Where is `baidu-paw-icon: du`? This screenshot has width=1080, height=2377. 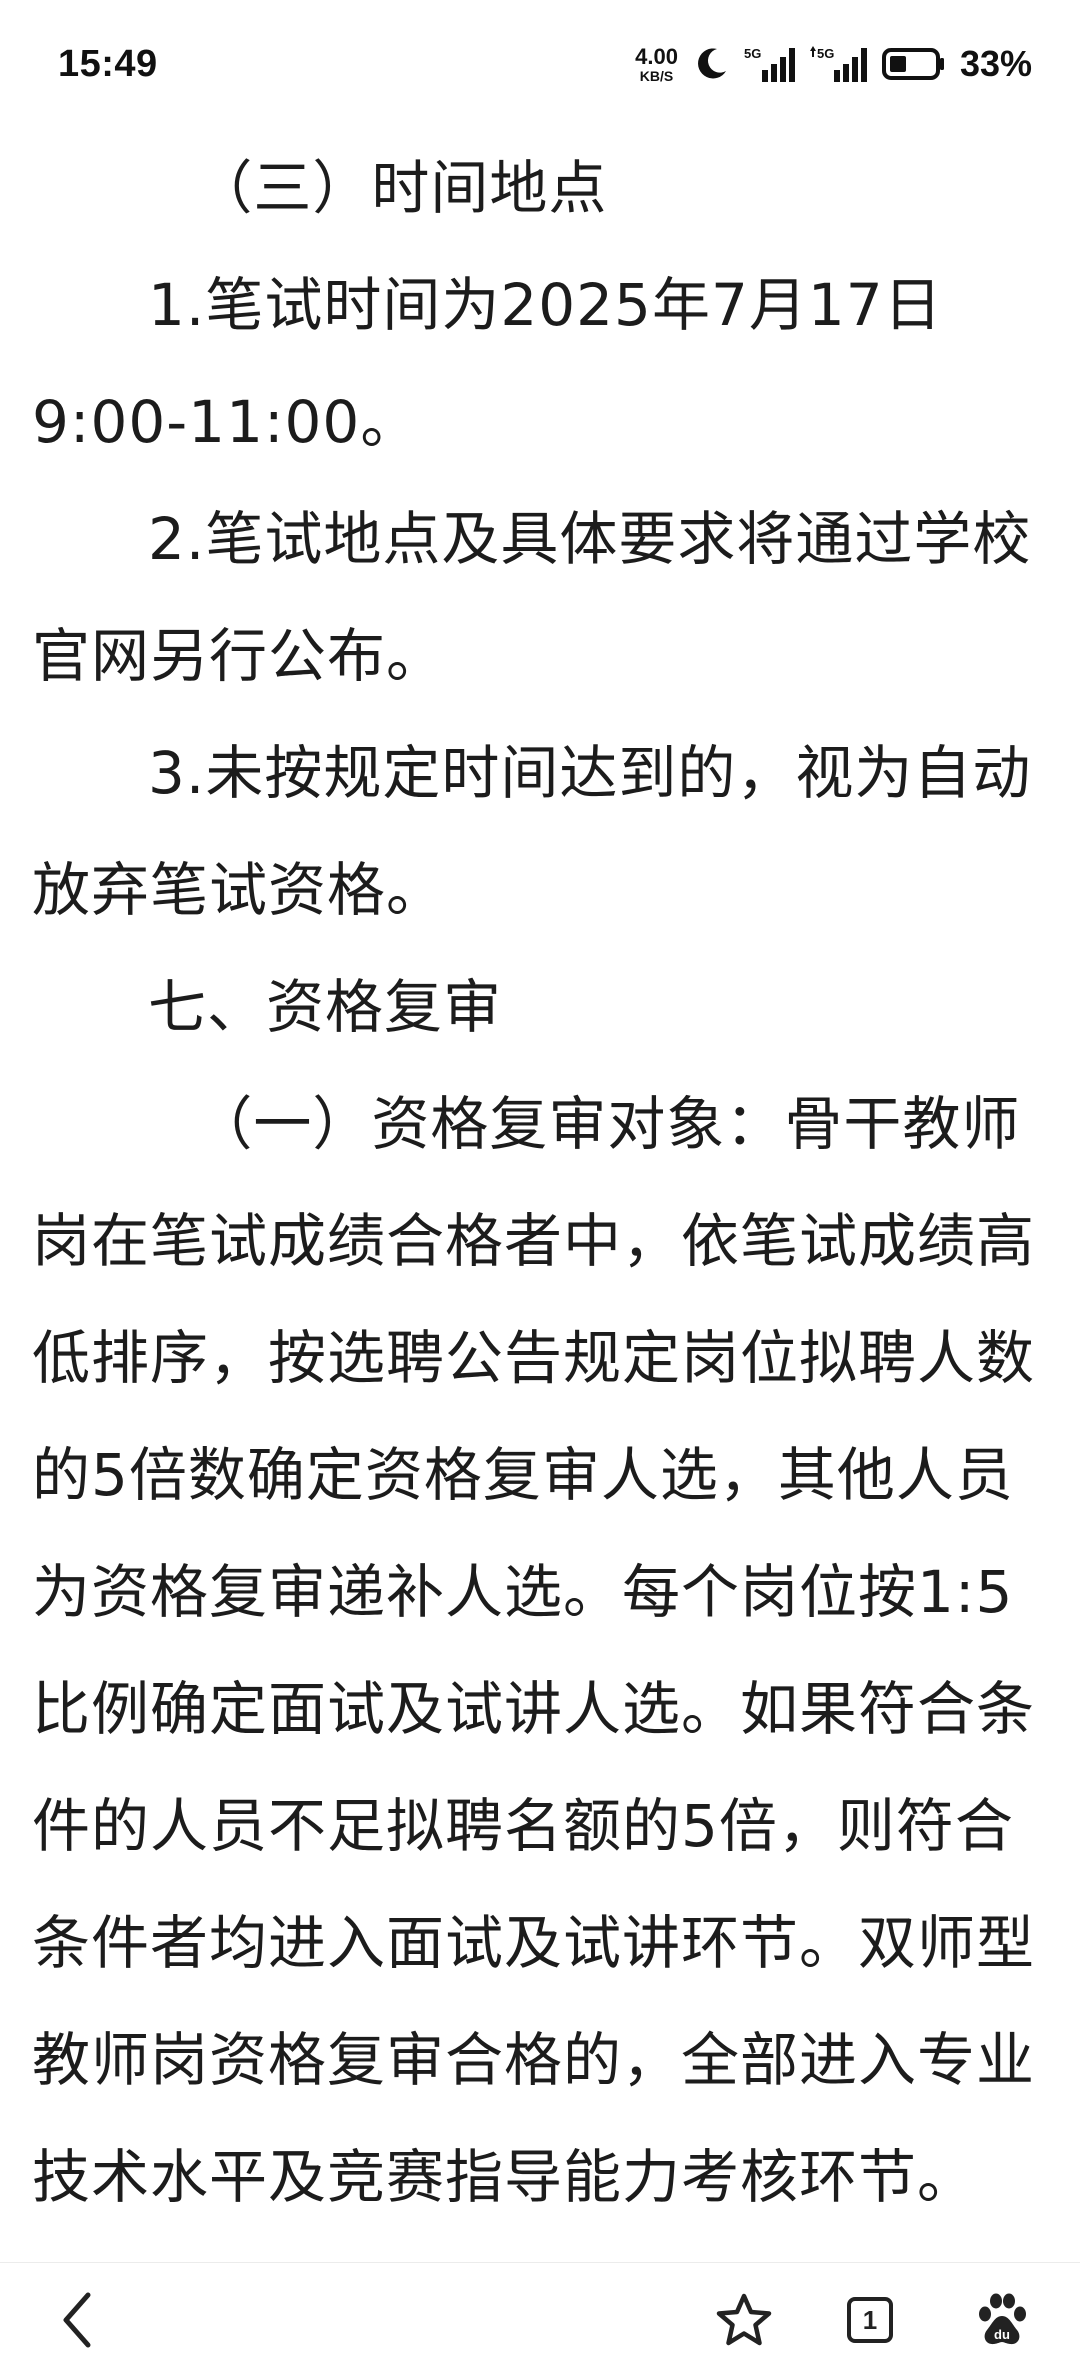
baidu-paw-icon: du is located at coordinates (1002, 2320).